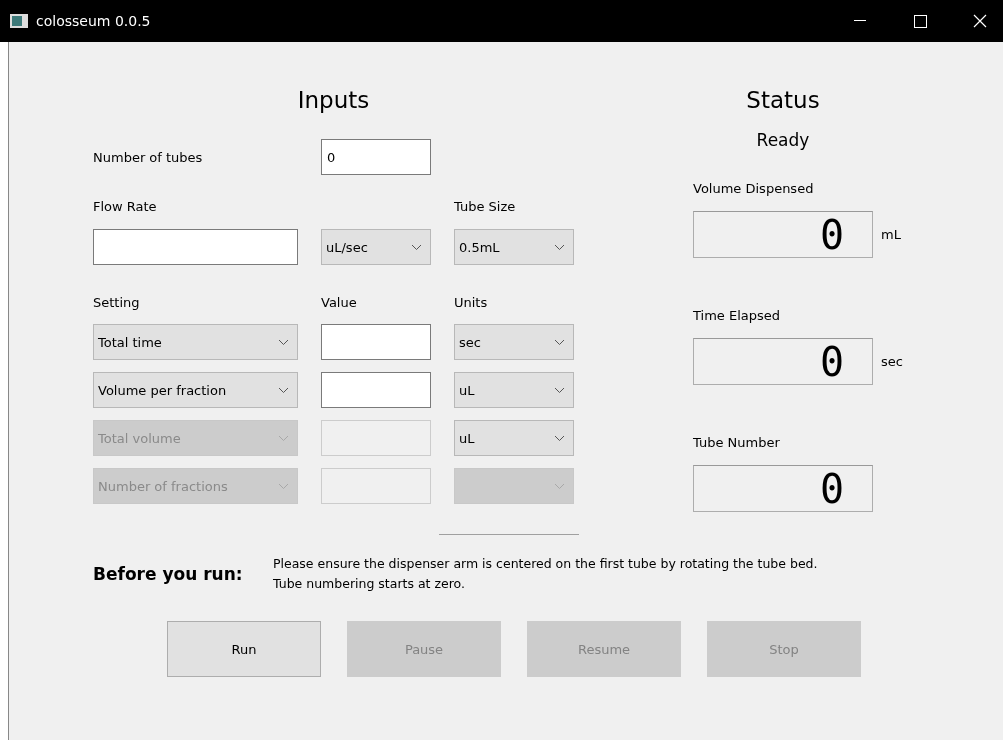  Describe the element at coordinates (148, 157) in the screenshot. I see `field-label: Number of tubes` at that location.